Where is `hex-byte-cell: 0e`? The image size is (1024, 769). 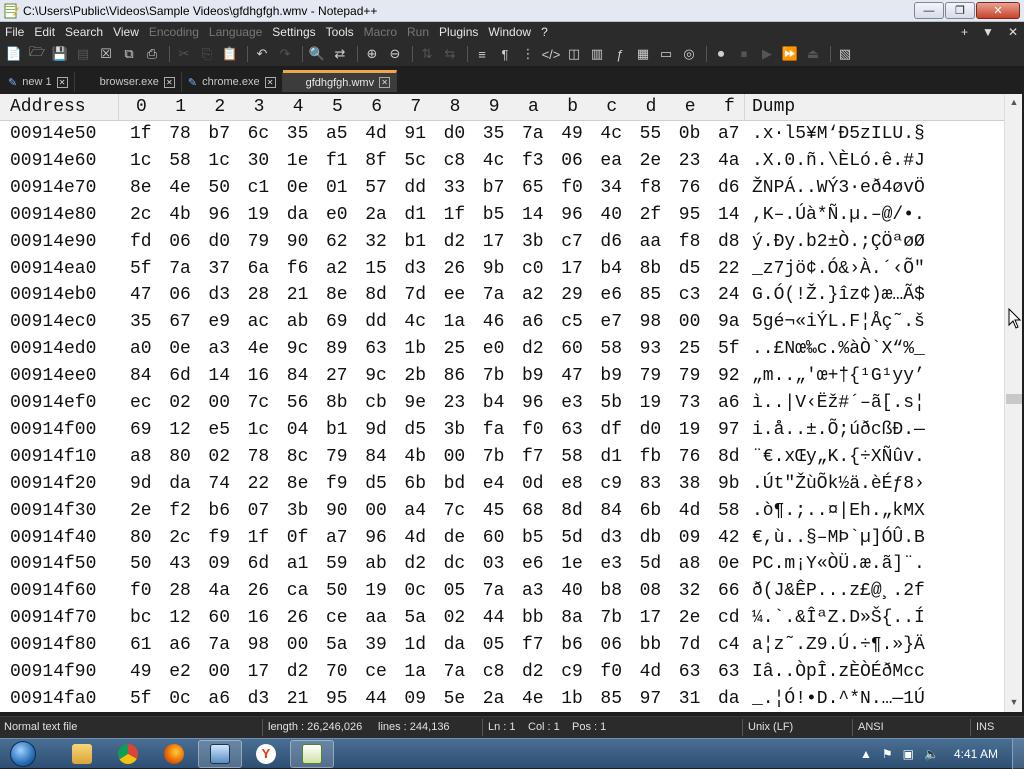
hex-byte-cell: 0e is located at coordinates (180, 349).